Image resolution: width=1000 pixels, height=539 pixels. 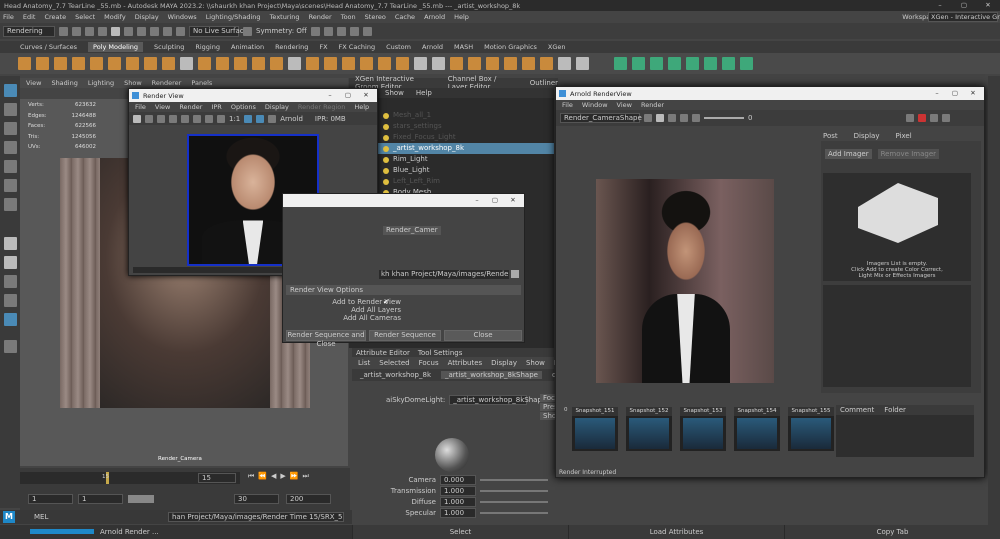 I want to click on menu-texturing: Texturing, so click(x=285, y=17).